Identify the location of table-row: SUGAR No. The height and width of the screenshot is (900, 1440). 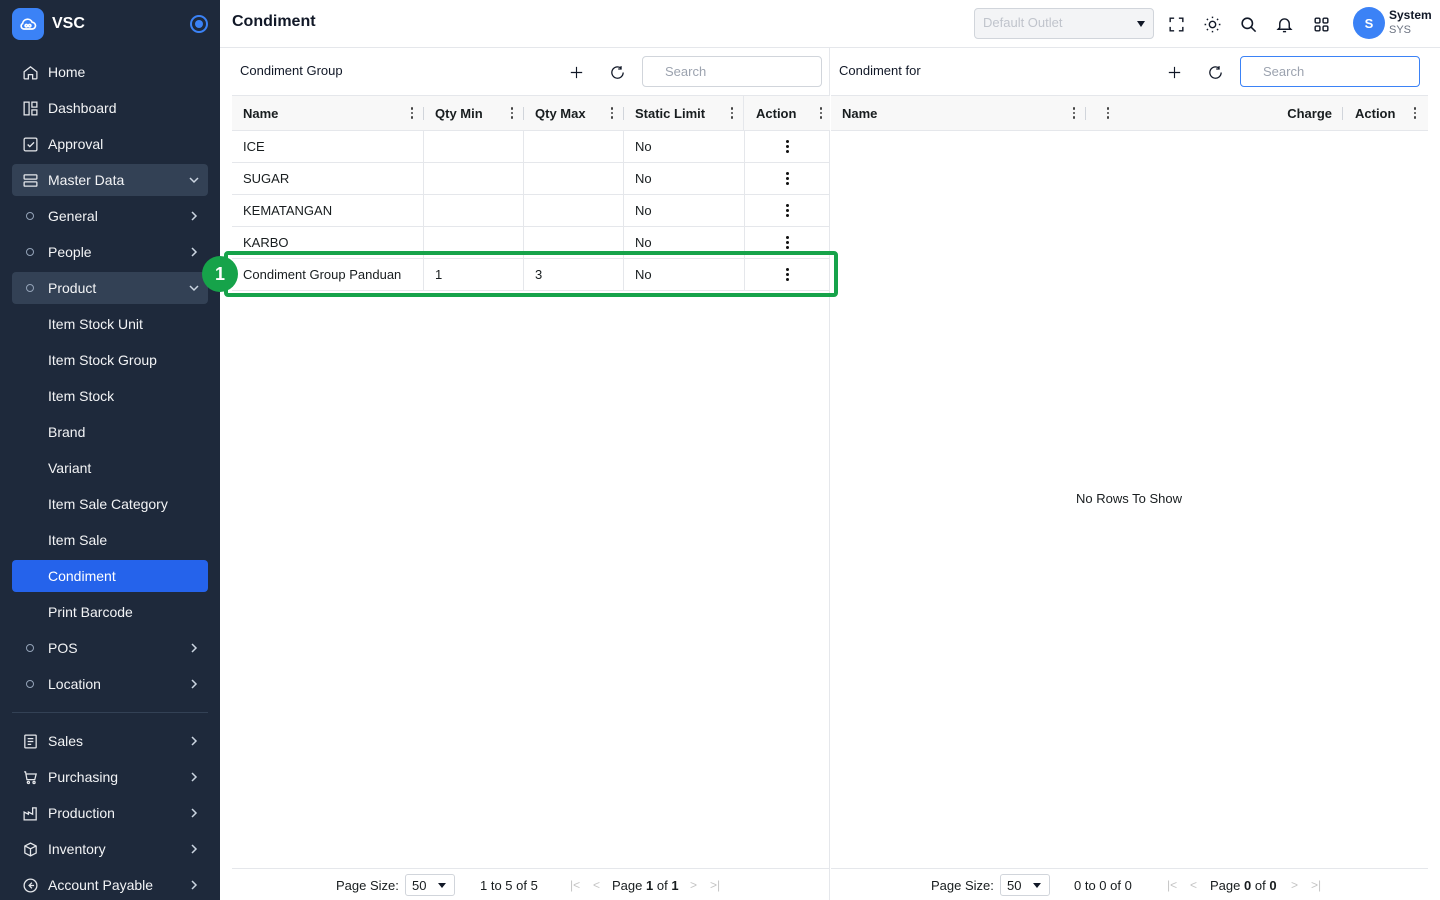
(531, 179).